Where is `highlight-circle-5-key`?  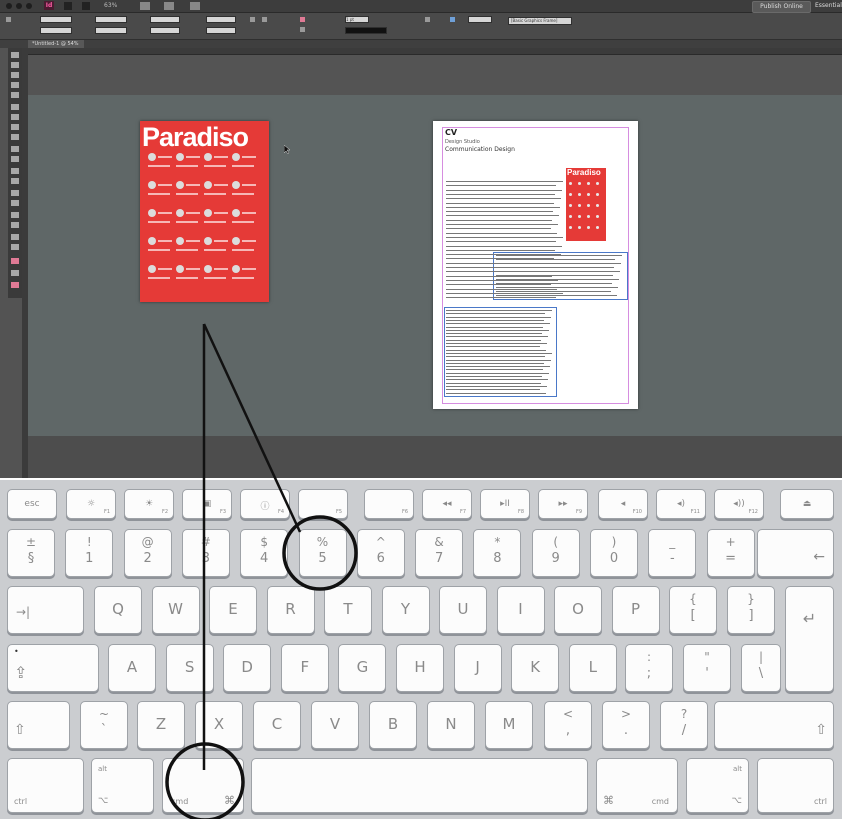
highlight-circle-5-key is located at coordinates (320, 553).